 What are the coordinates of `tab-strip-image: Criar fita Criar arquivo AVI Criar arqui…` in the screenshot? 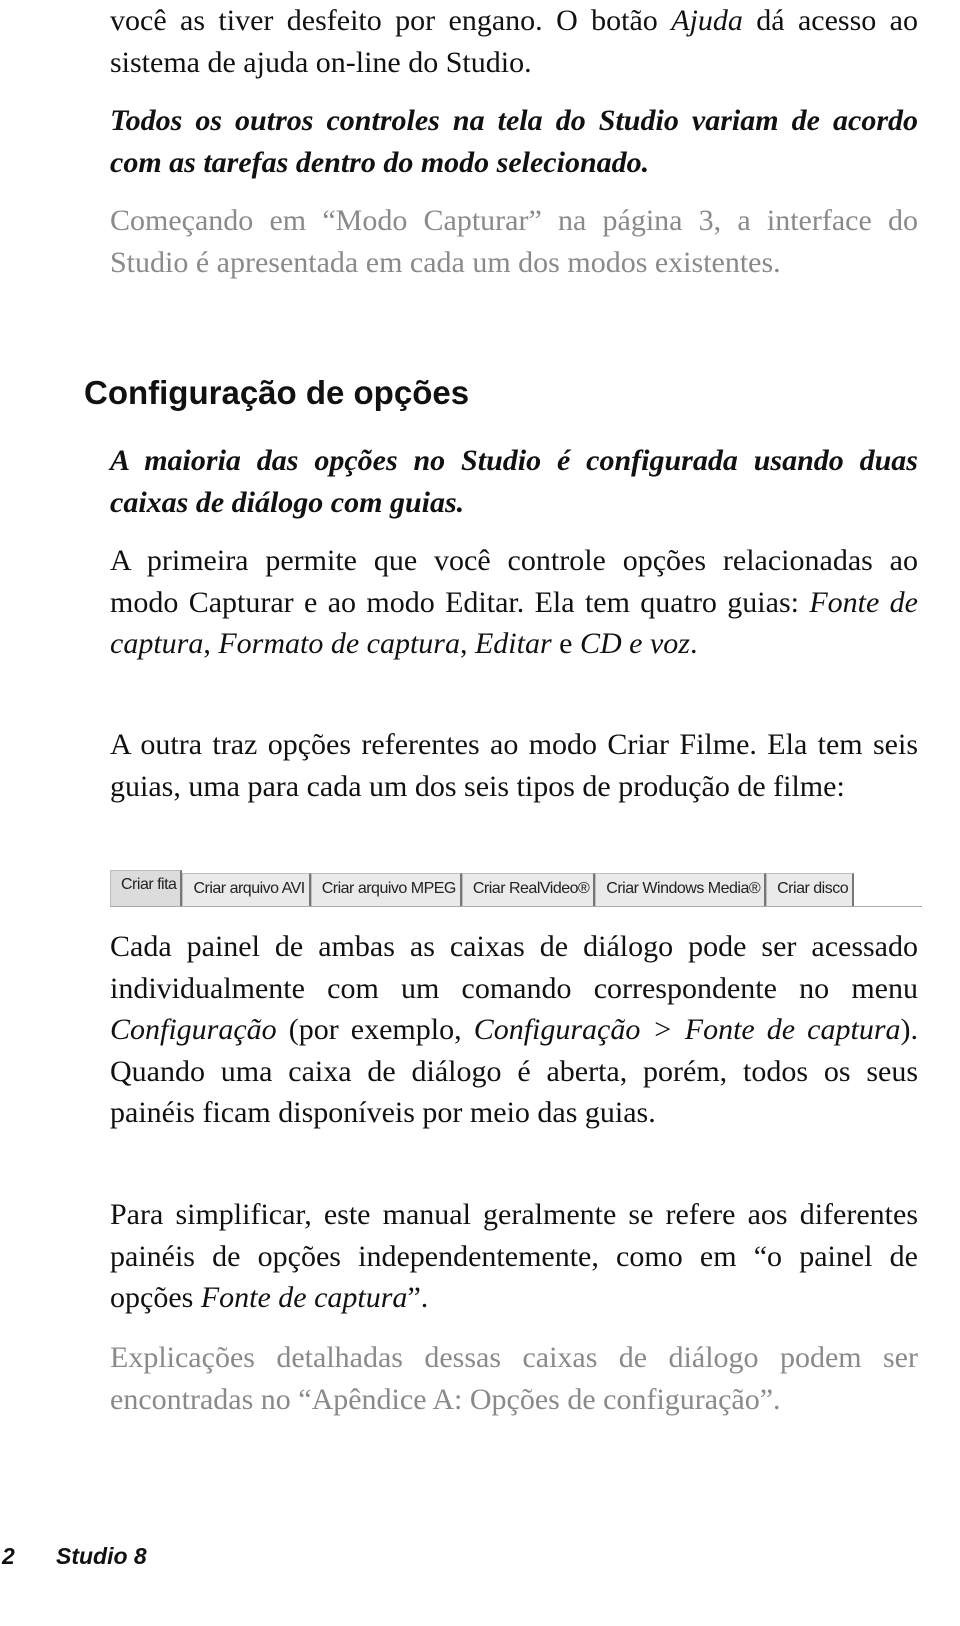 It's located at (516, 888).